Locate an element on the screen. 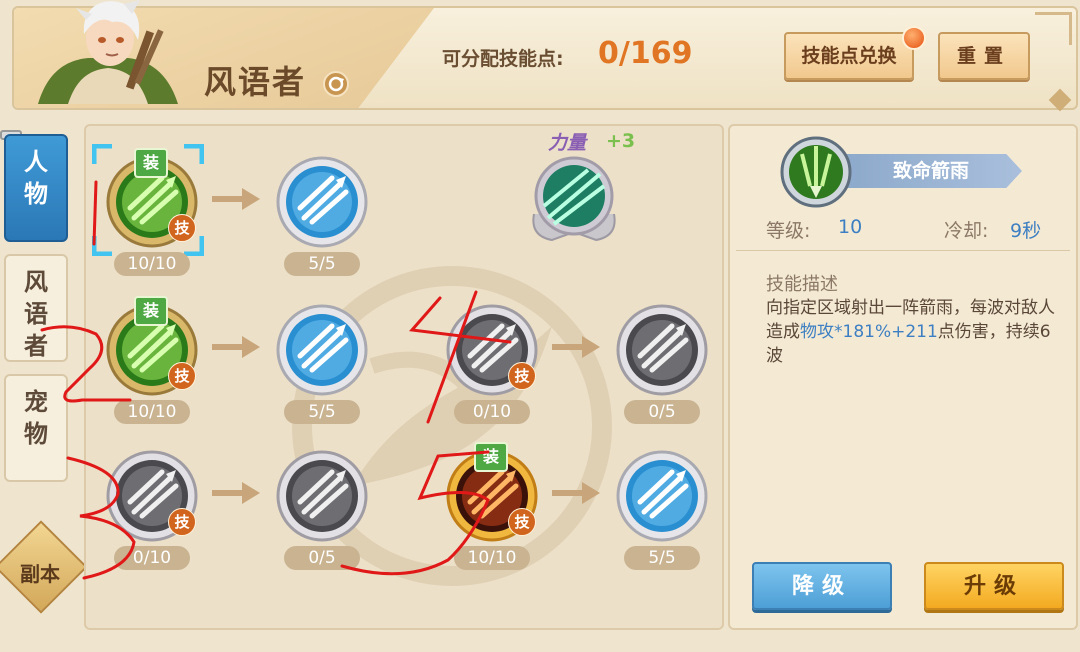 This screenshot has width=1080, height=652. desc-formula: 物攻*181%+211 is located at coordinates (869, 332).